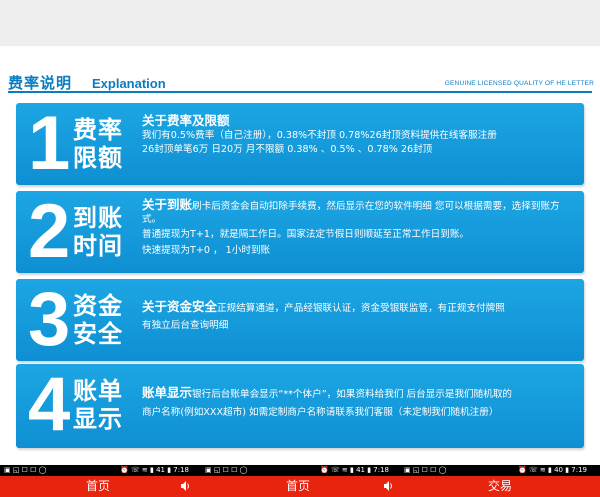 The width and height of the screenshot is (600, 497). What do you see at coordinates (98, 218) in the screenshot?
I see `card-label-line1: 到账` at bounding box center [98, 218].